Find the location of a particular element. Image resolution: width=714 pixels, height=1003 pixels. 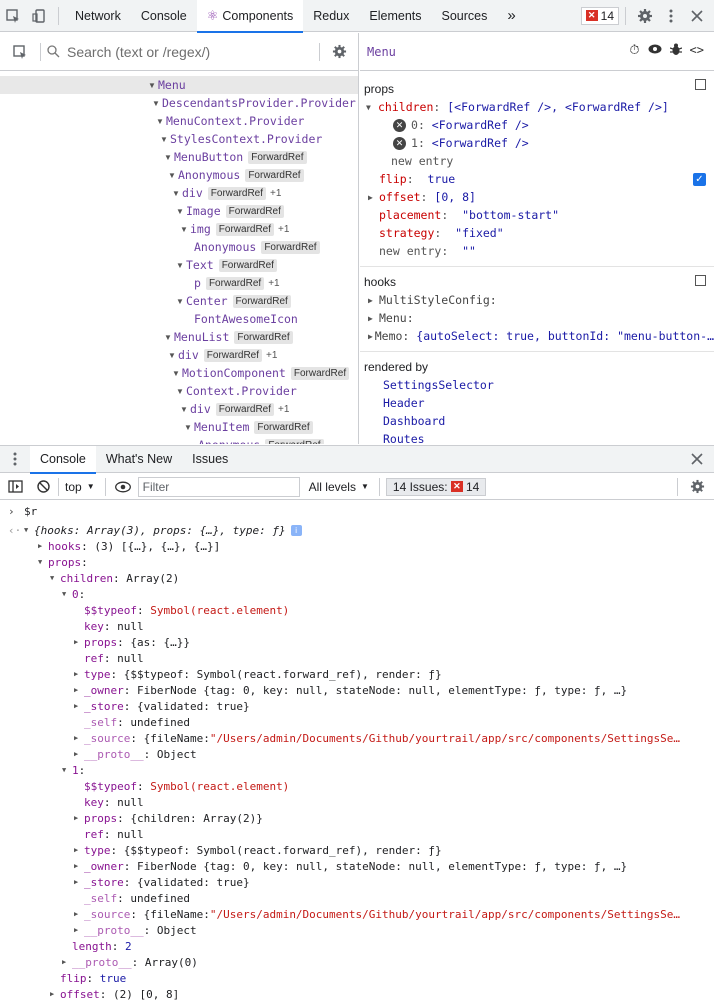

tree-node: ▼ img ForwardRef +1 is located at coordinates (179, 229).